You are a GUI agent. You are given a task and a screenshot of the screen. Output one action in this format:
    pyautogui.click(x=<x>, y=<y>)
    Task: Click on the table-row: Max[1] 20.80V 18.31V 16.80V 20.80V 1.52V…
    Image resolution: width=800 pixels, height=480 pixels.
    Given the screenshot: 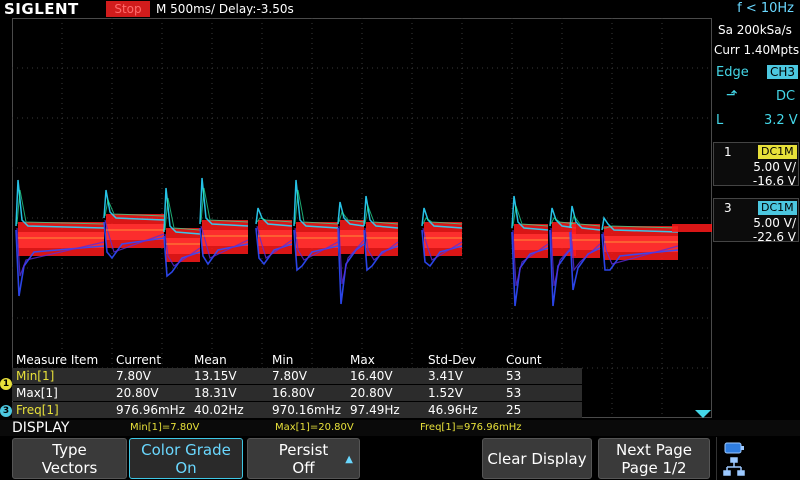 What is the action you would take?
    pyautogui.click(x=297, y=393)
    